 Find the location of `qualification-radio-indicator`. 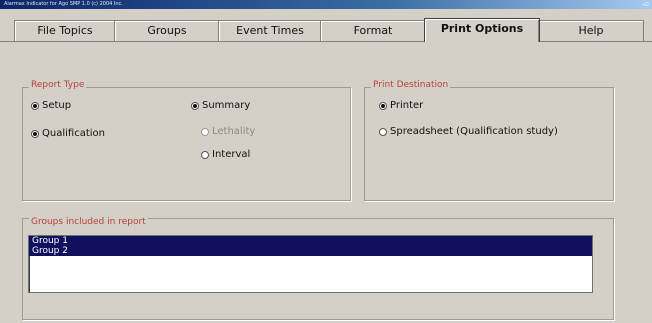

qualification-radio-indicator is located at coordinates (35, 133).